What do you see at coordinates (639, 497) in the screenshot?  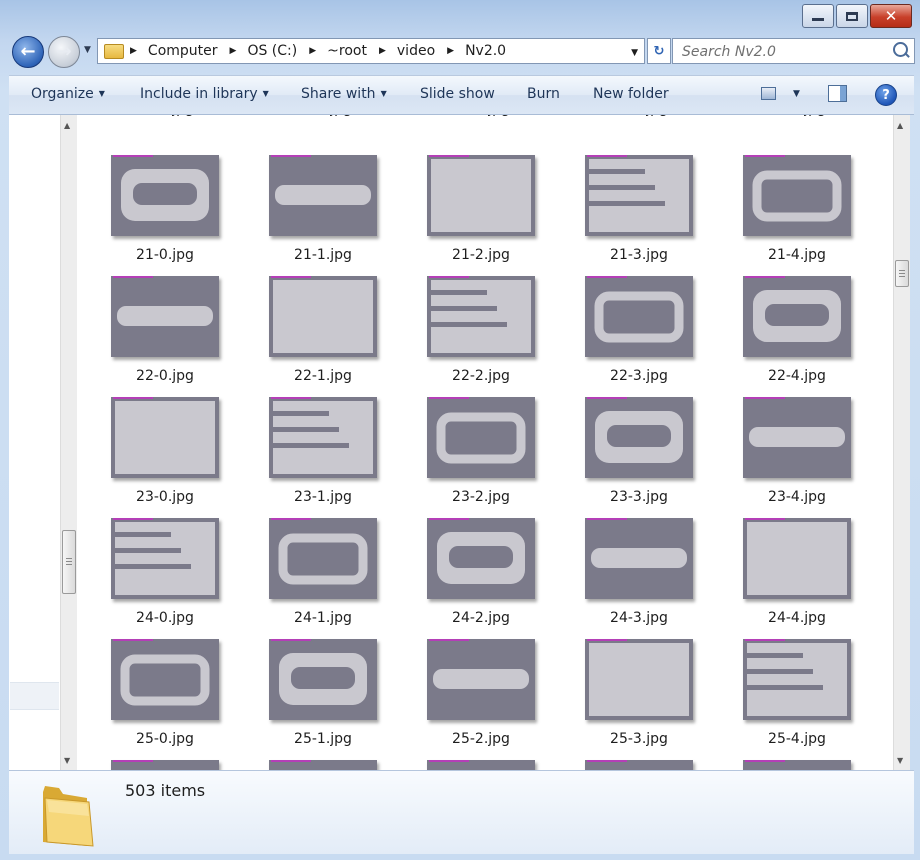 I see `file-name: 23-3.jpg` at bounding box center [639, 497].